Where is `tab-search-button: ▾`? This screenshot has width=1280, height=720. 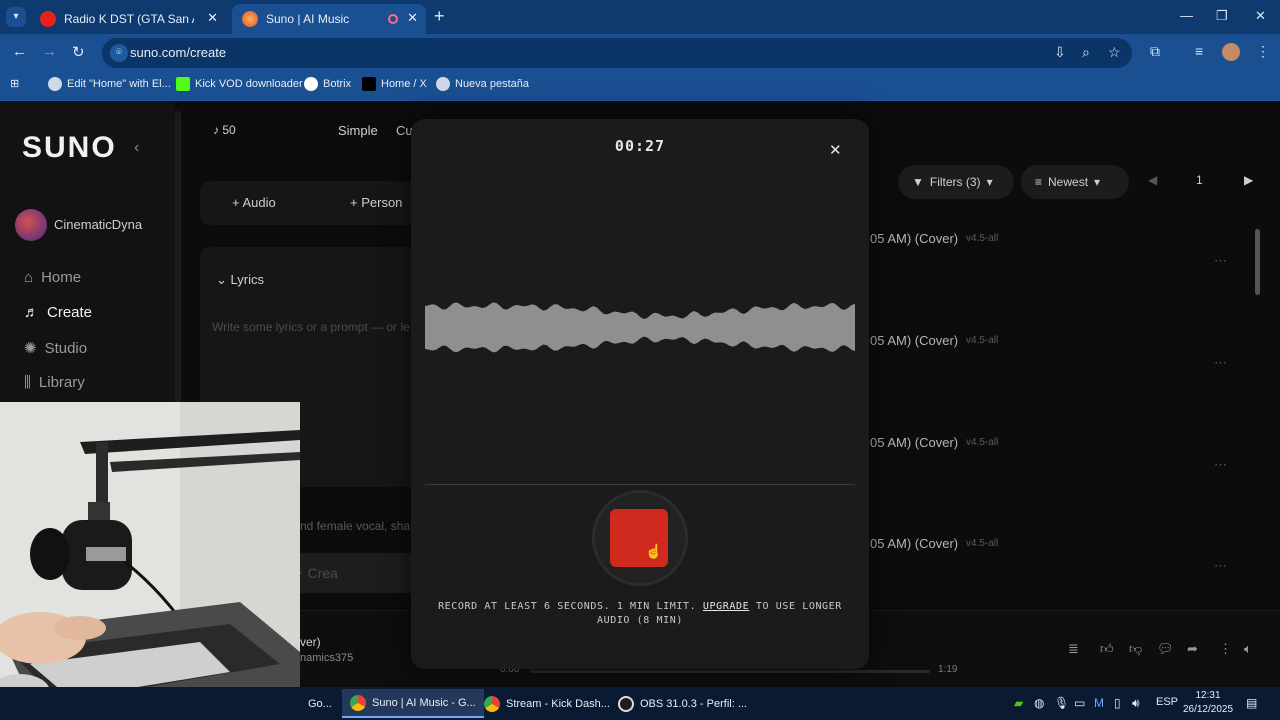 tab-search-button: ▾ is located at coordinates (16, 17).